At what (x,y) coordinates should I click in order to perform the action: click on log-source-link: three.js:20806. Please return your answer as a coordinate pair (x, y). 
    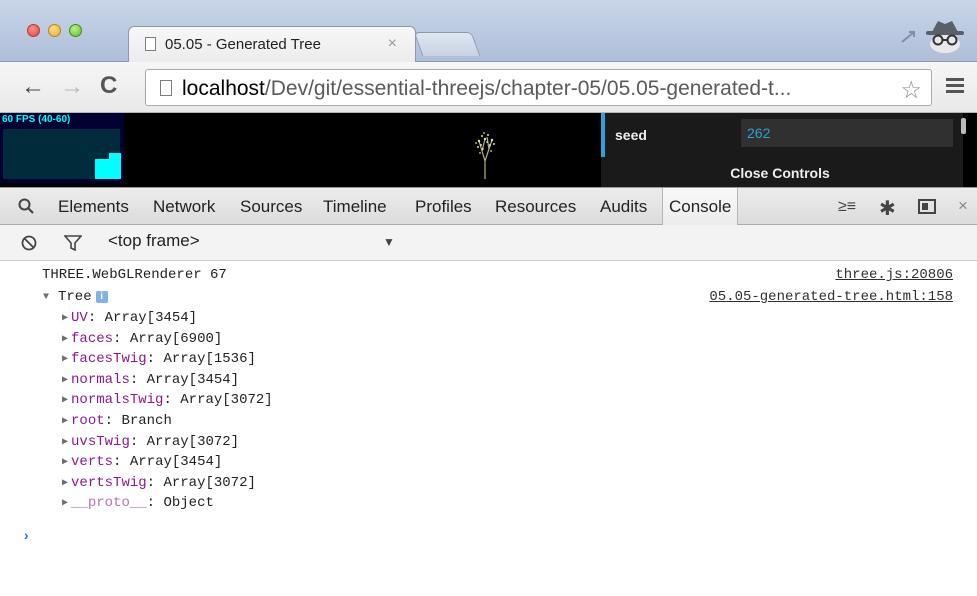
    Looking at the image, I should click on (894, 275).